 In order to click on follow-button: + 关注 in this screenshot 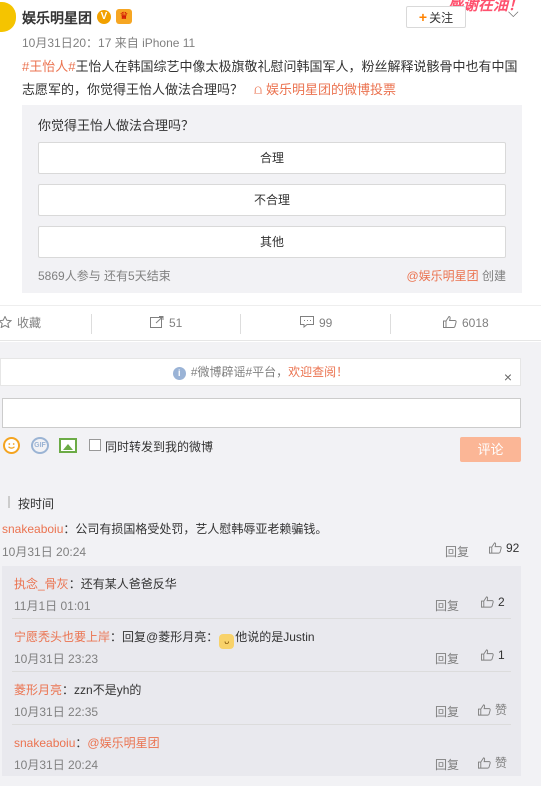, I will do `click(436, 17)`.